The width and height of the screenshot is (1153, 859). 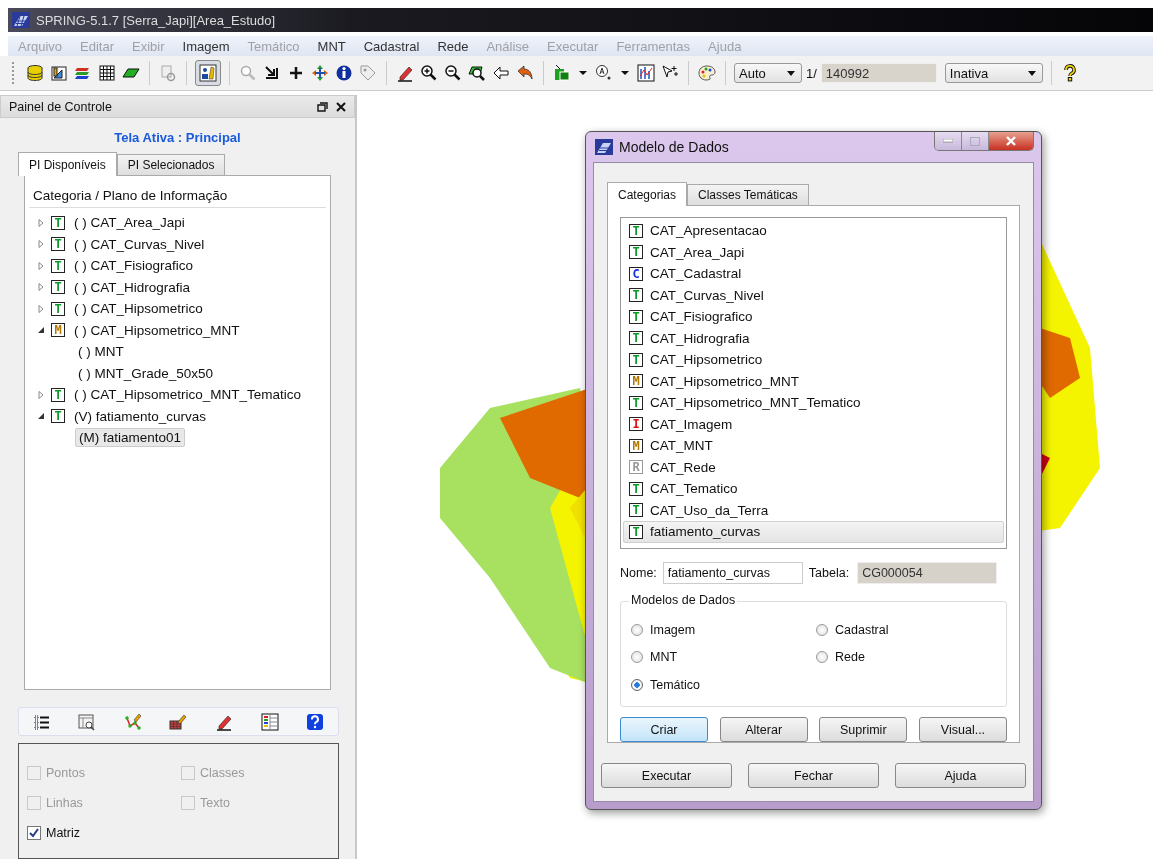 I want to click on checkbox-label: Classes, so click(x=222, y=773).